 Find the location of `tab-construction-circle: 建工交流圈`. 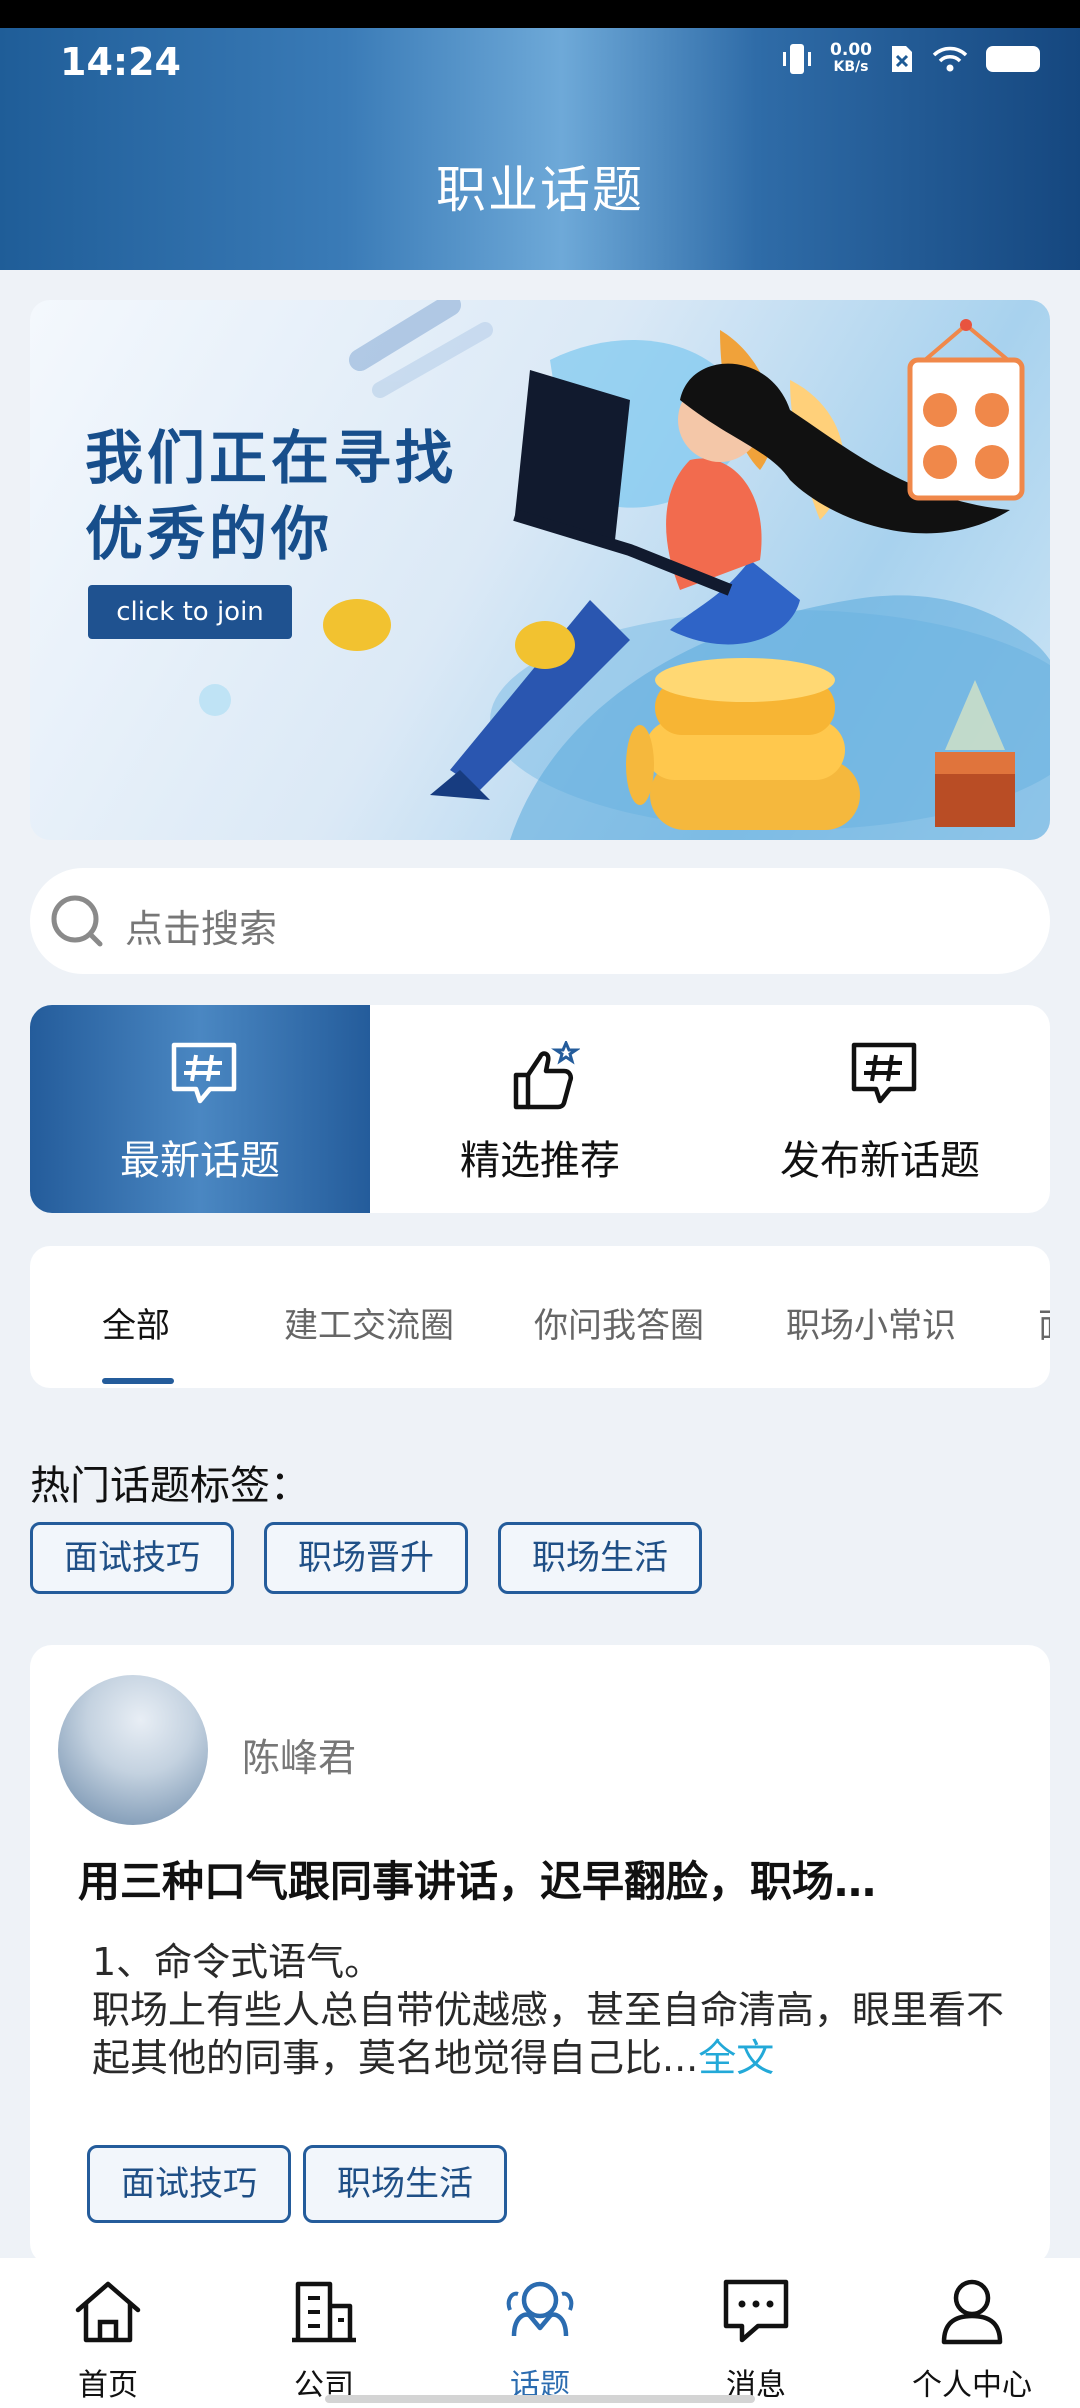

tab-construction-circle: 建工交流圈 is located at coordinates (369, 1322).